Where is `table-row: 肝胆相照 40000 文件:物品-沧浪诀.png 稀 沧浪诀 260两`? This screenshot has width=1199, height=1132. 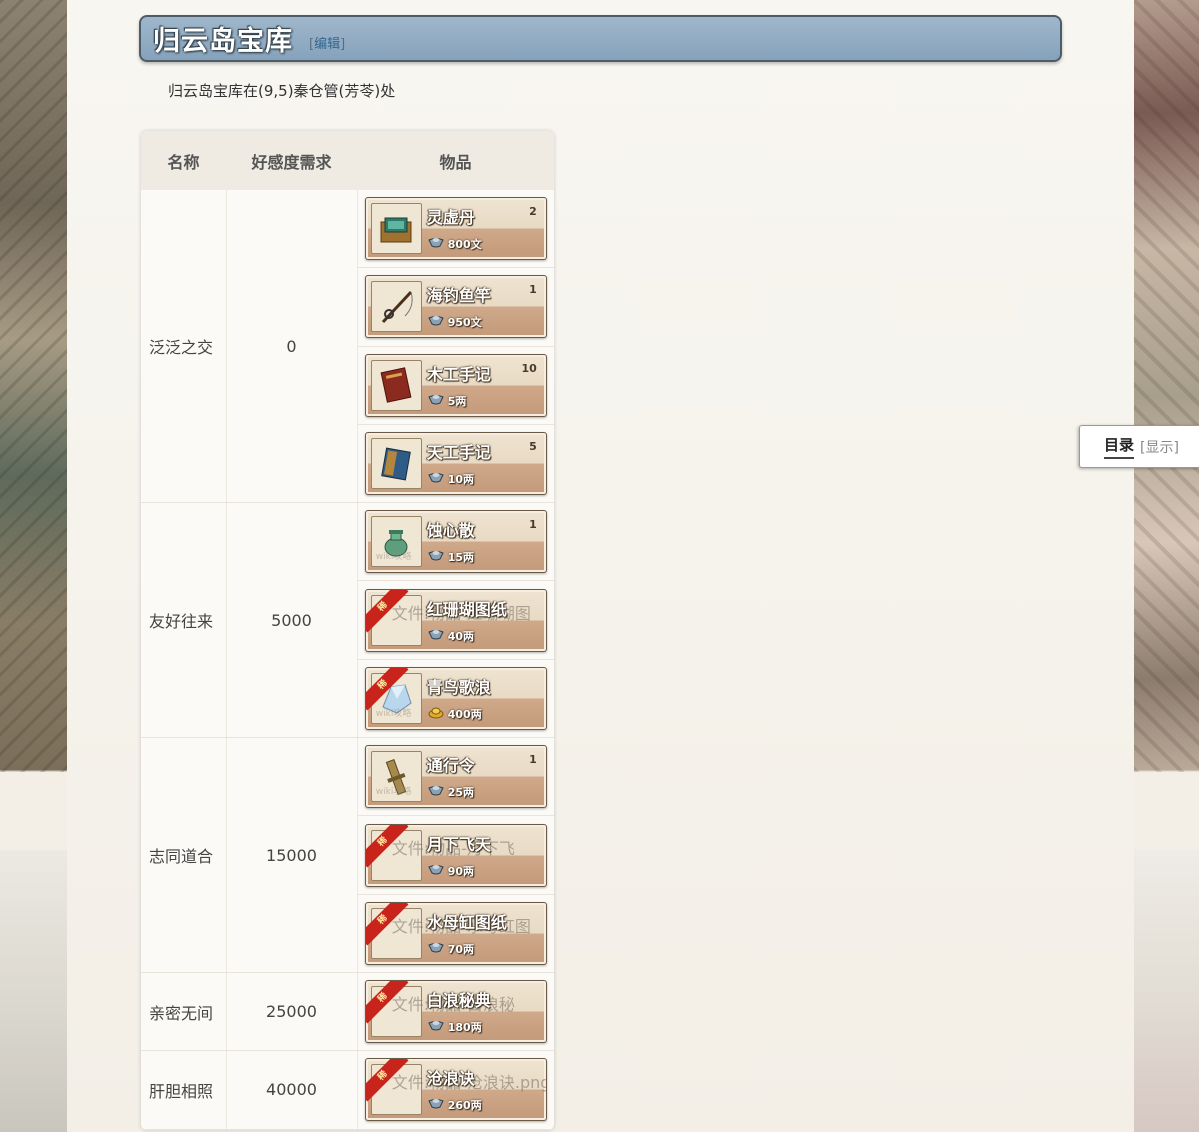 table-row: 肝胆相照 40000 文件:物品-沧浪诀.png 稀 沧浪诀 260两 is located at coordinates (347, 1090).